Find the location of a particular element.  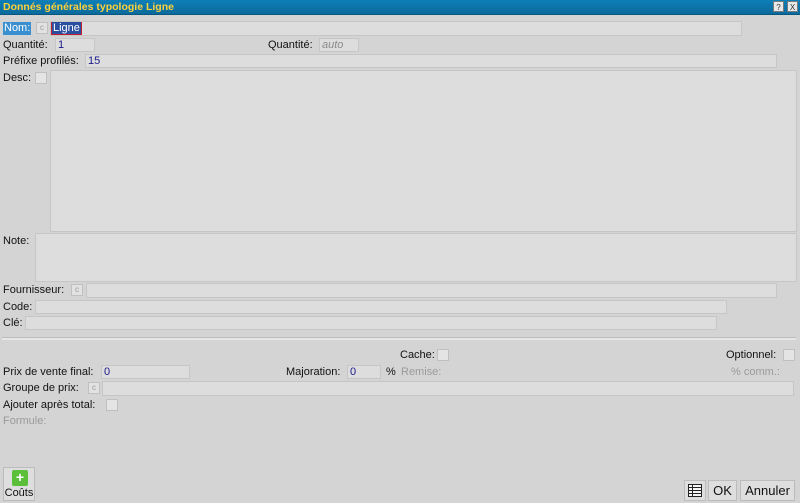

couts-button: + Coûts is located at coordinates (19, 484).